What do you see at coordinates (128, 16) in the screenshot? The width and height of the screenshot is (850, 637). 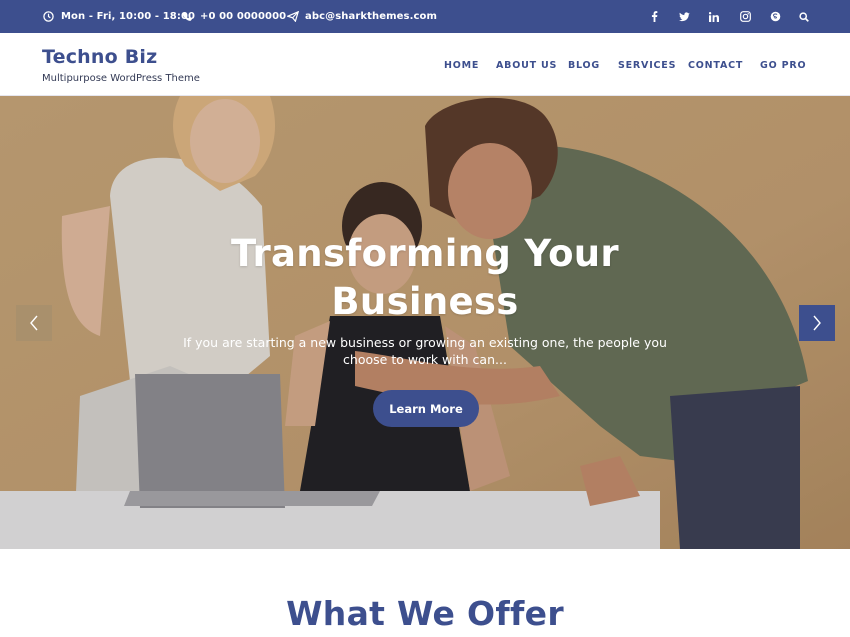 I see `business-hours-text: Mon - Fri, 10:00 - 18:00` at bounding box center [128, 16].